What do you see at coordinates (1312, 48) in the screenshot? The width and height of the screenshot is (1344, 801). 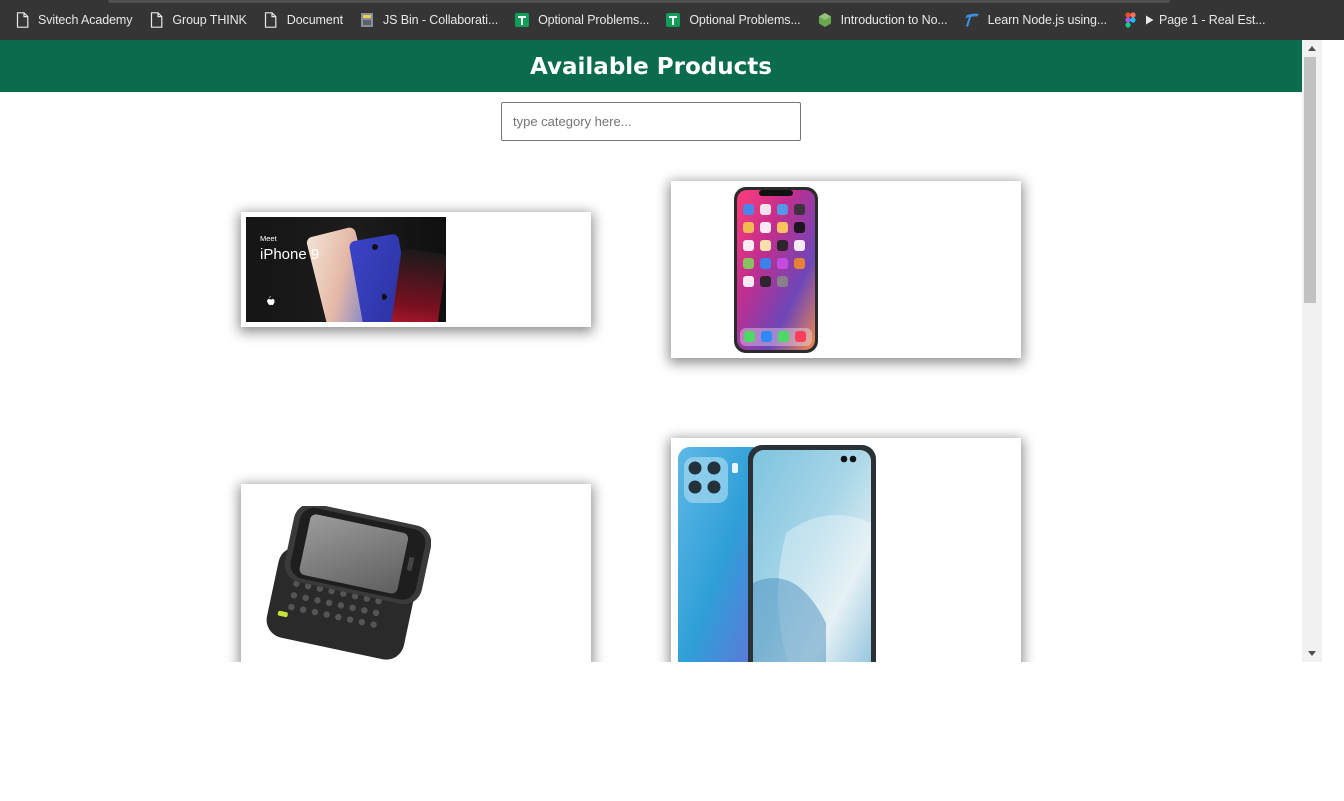 I see `scroll-up-arrow-icon` at bounding box center [1312, 48].